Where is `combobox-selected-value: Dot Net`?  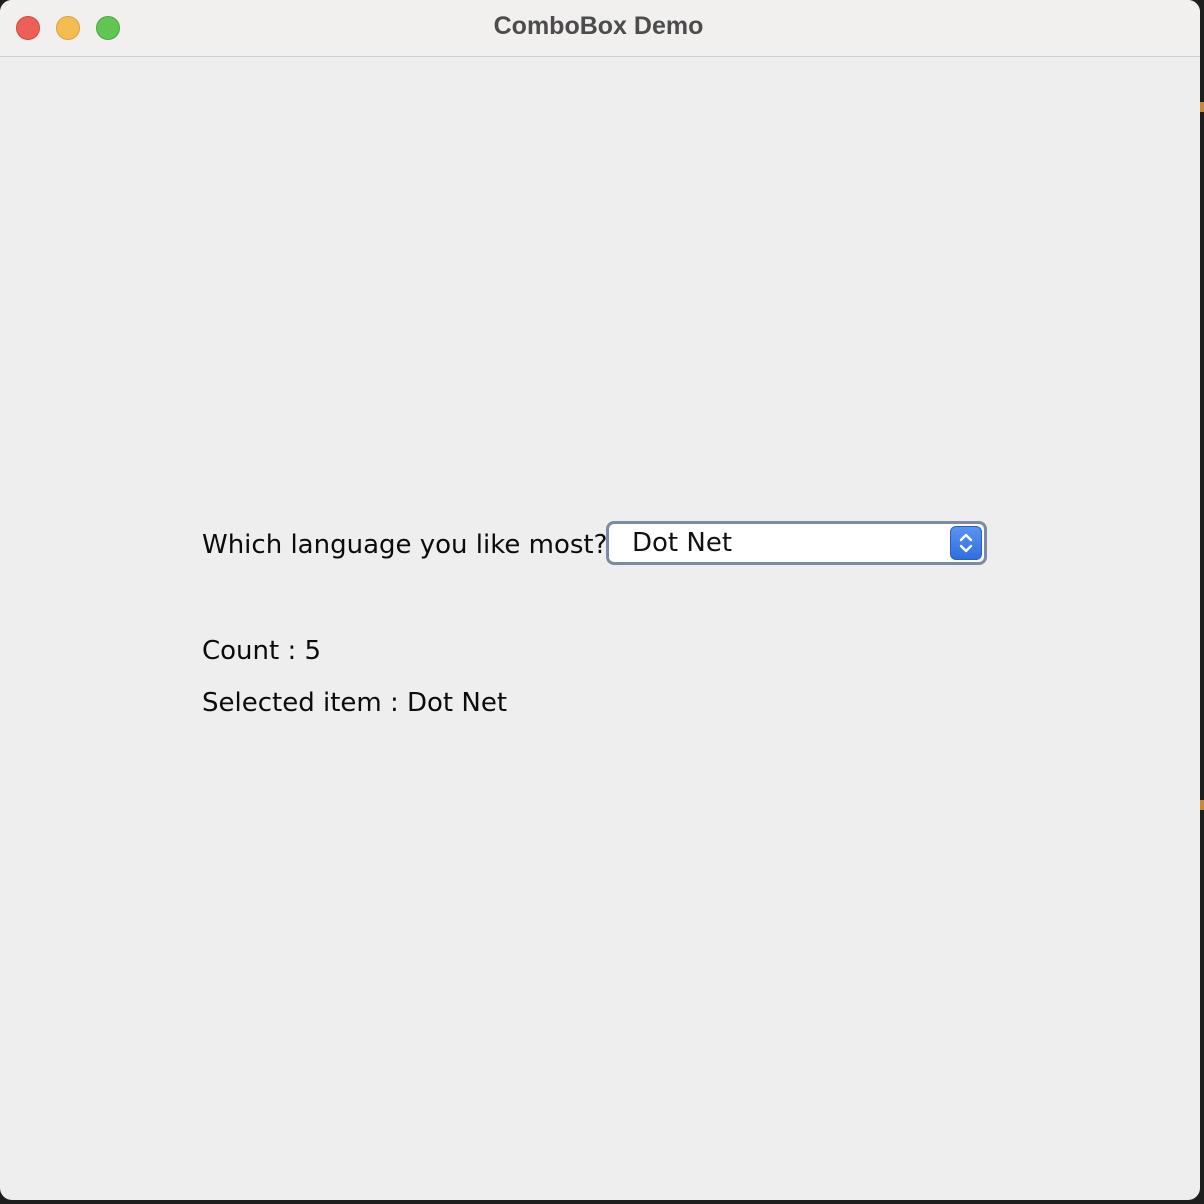
combobox-selected-value: Dot Net is located at coordinates (682, 543).